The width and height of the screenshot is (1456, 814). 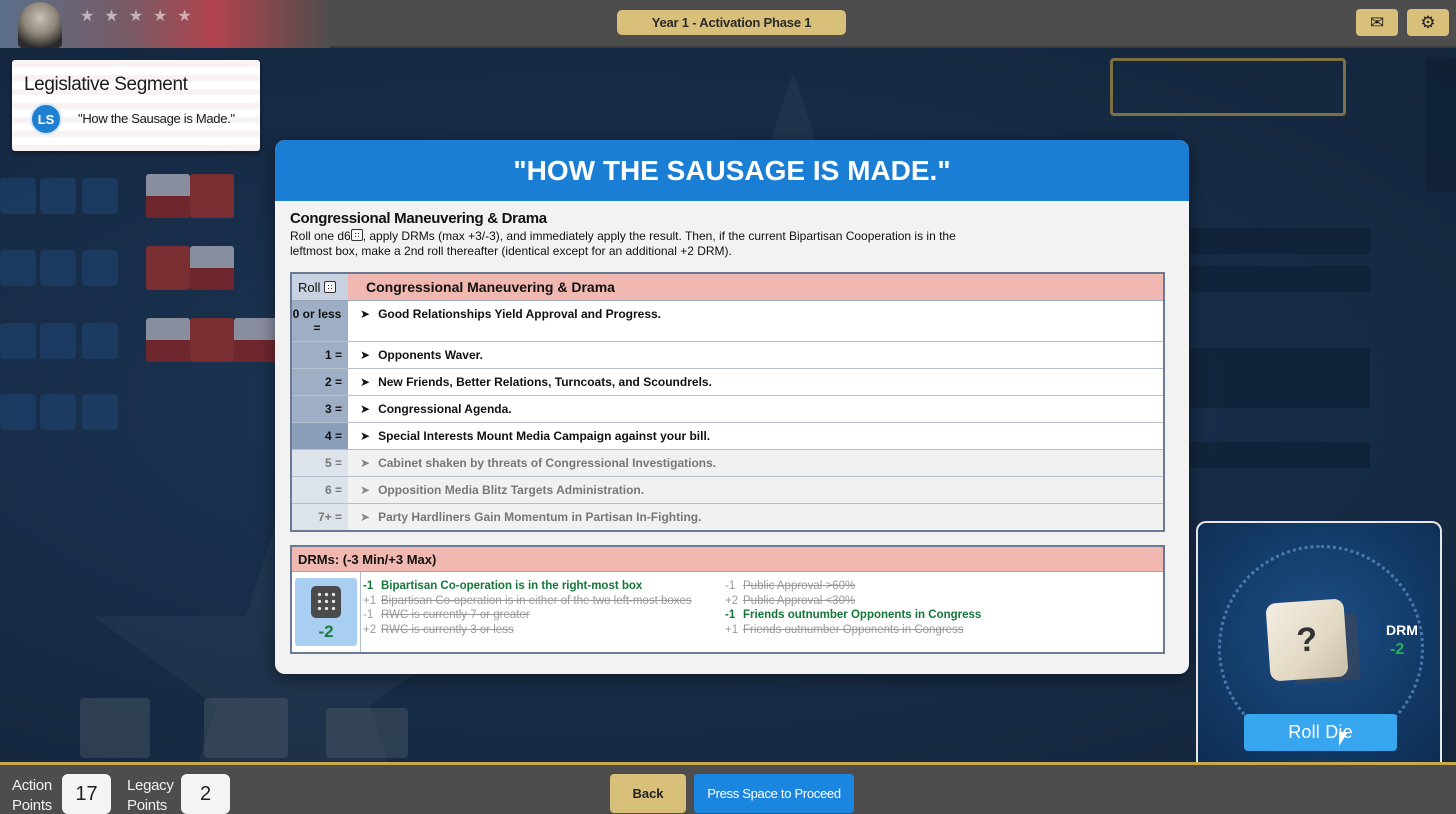 I want to click on table-row: 3 = ➤ Congressional Agenda., so click(x=727, y=409).